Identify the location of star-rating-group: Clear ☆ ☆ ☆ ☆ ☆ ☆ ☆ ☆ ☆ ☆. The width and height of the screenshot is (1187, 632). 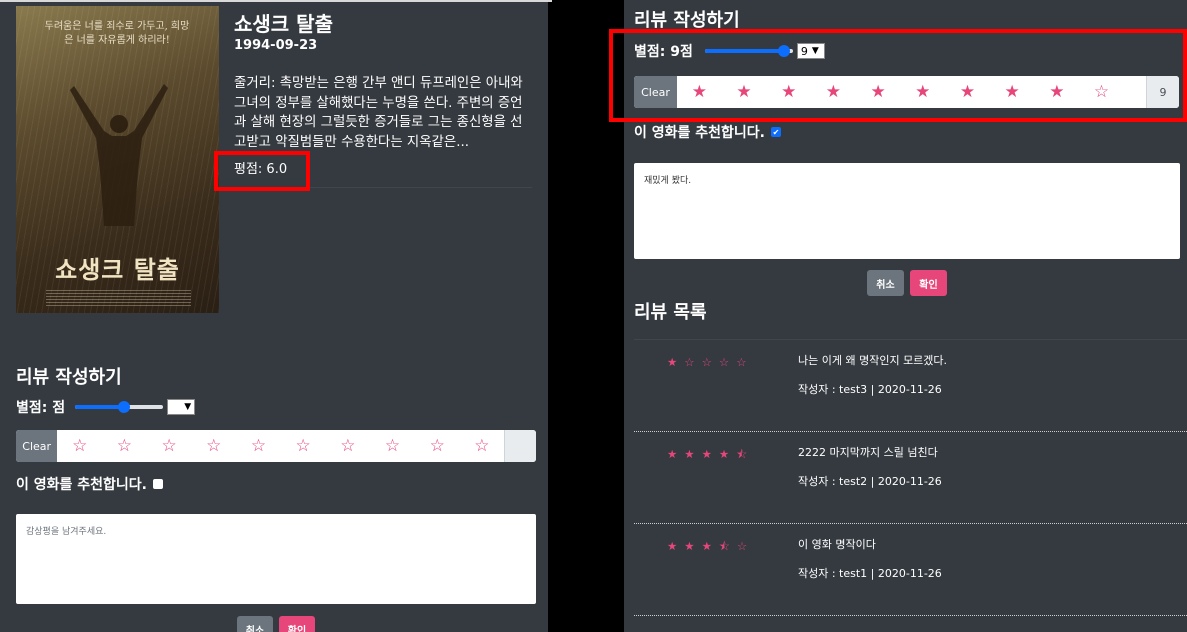
(276, 446).